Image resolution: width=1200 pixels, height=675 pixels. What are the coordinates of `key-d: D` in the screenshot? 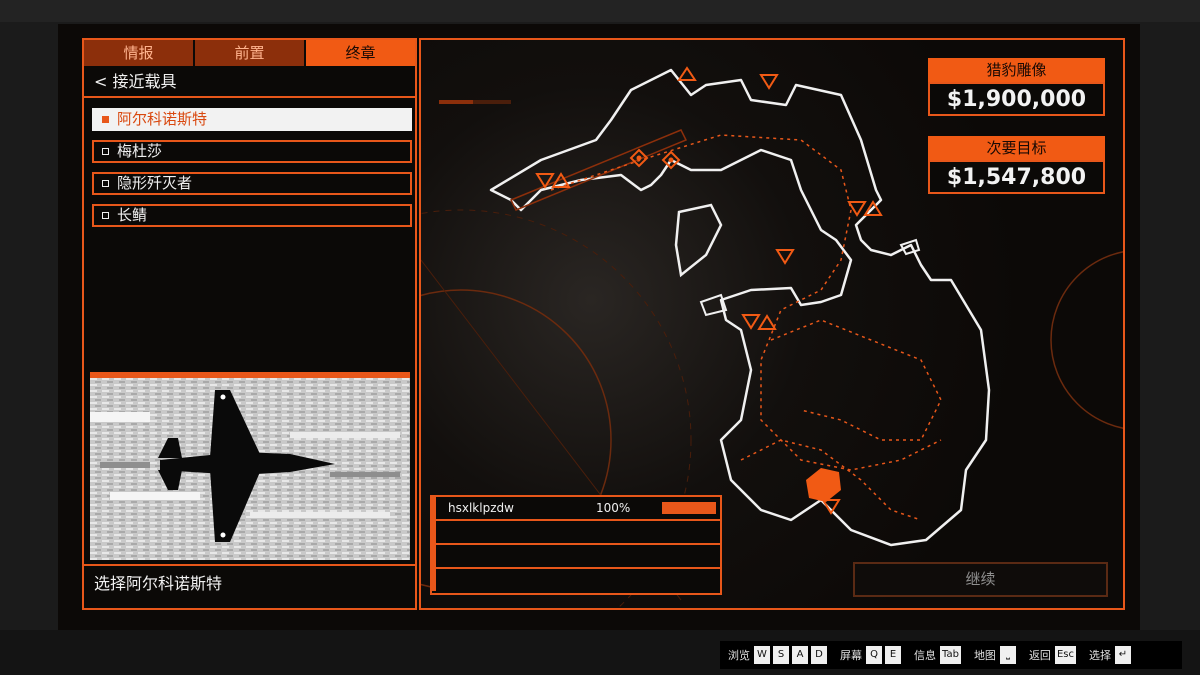 It's located at (819, 655).